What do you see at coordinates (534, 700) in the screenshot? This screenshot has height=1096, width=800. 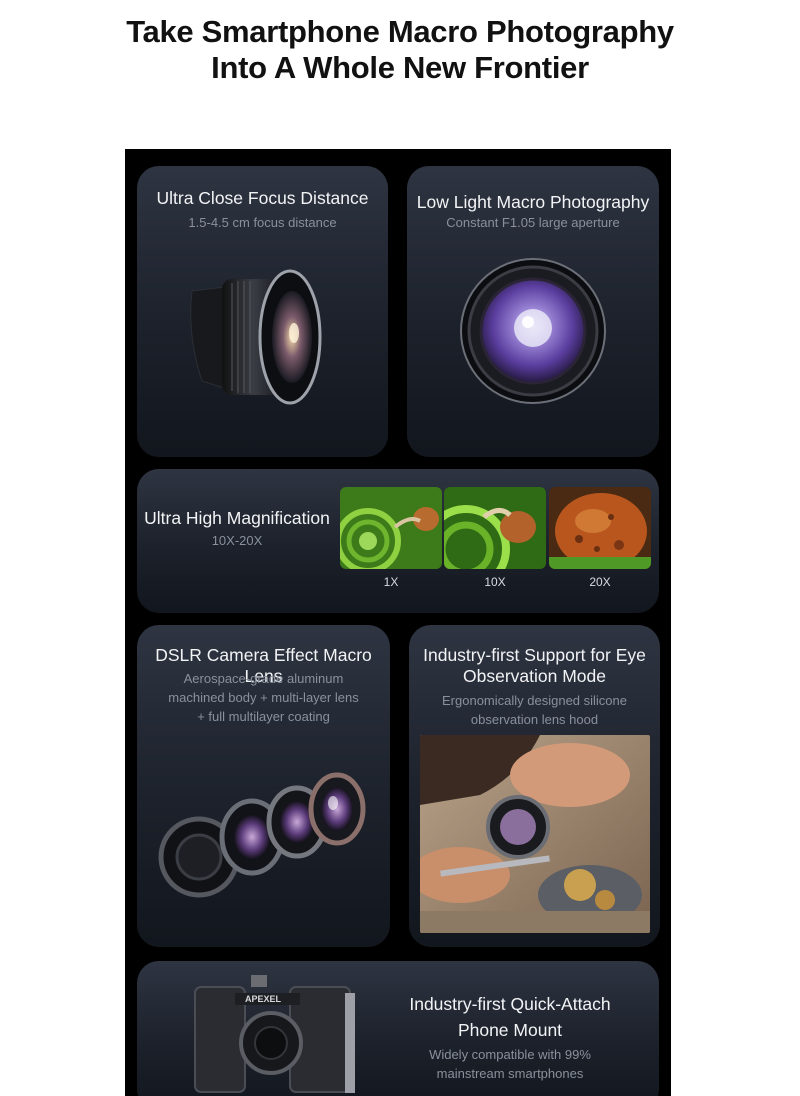 I see `eye-subtitle-line-1: Ergonomically designed silicone` at bounding box center [534, 700].